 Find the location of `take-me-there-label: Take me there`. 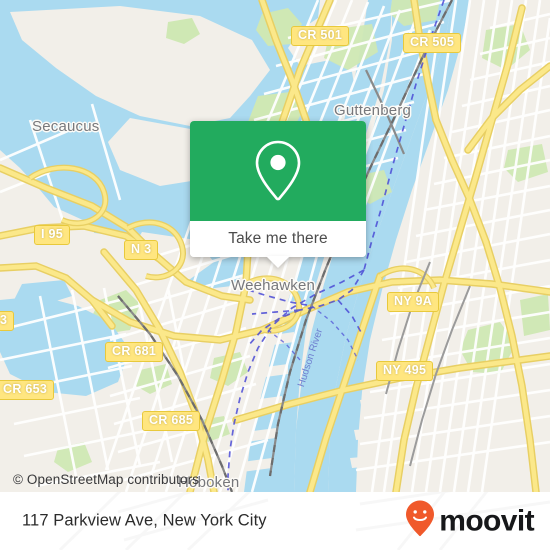

take-me-there-label: Take me there is located at coordinates (278, 238).